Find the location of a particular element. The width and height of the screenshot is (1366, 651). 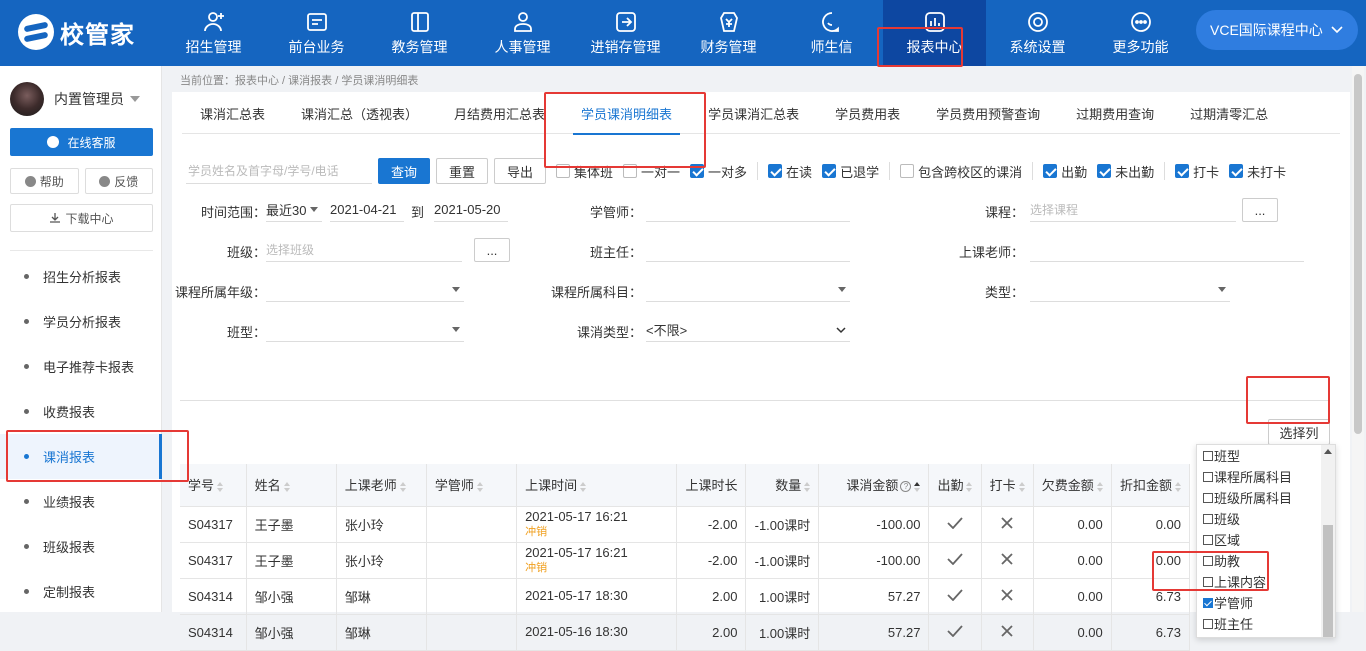

tab-consume-summary: 课消汇总表 is located at coordinates (232, 113).